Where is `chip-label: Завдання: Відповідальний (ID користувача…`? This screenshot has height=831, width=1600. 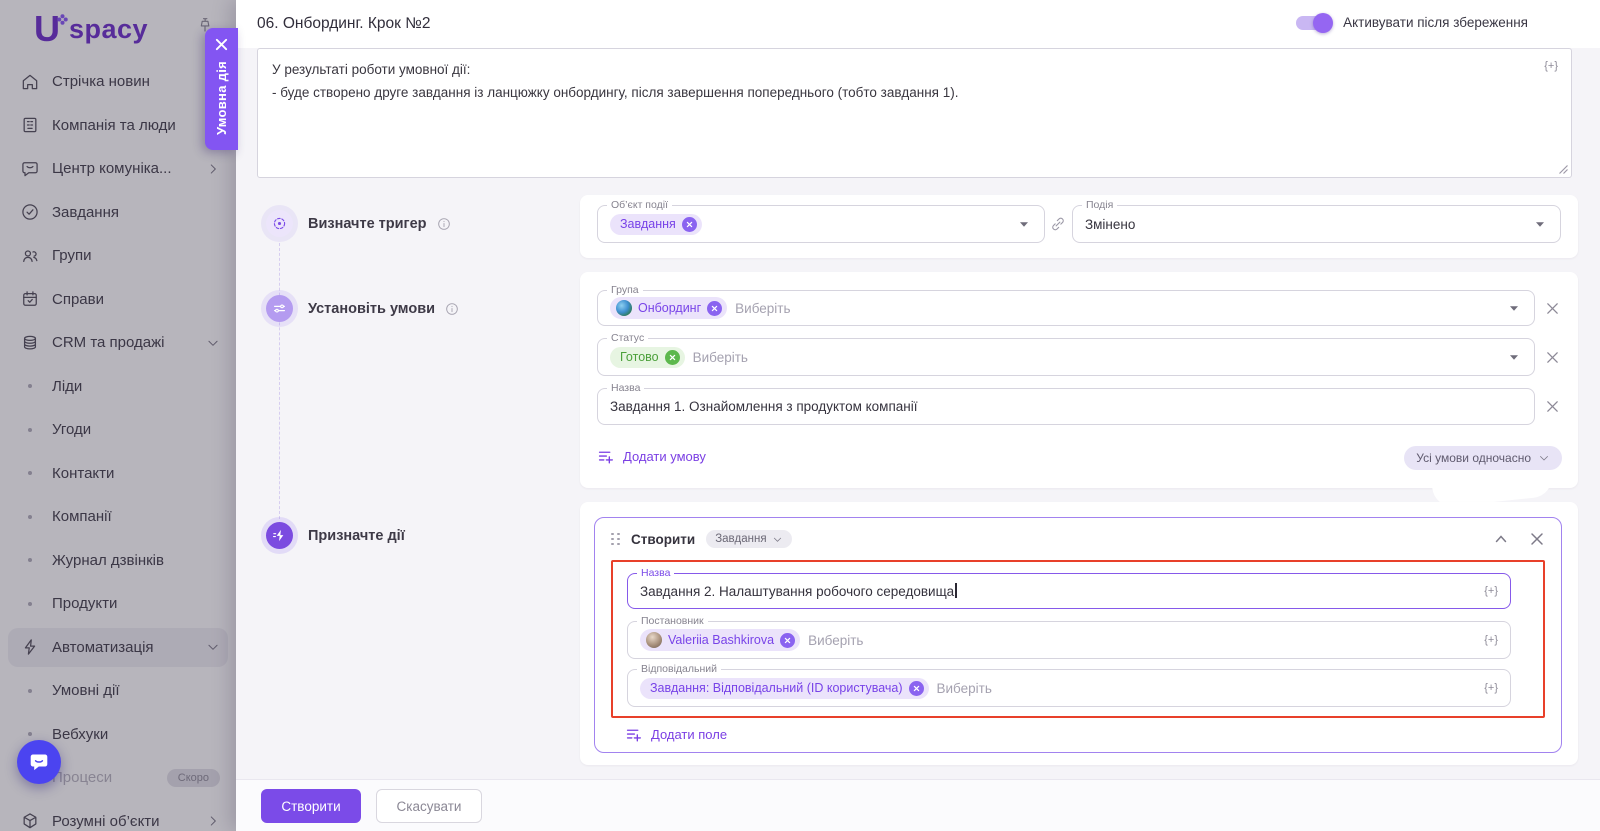
chip-label: Завдання: Відповідальний (ID користувача… is located at coordinates (776, 688).